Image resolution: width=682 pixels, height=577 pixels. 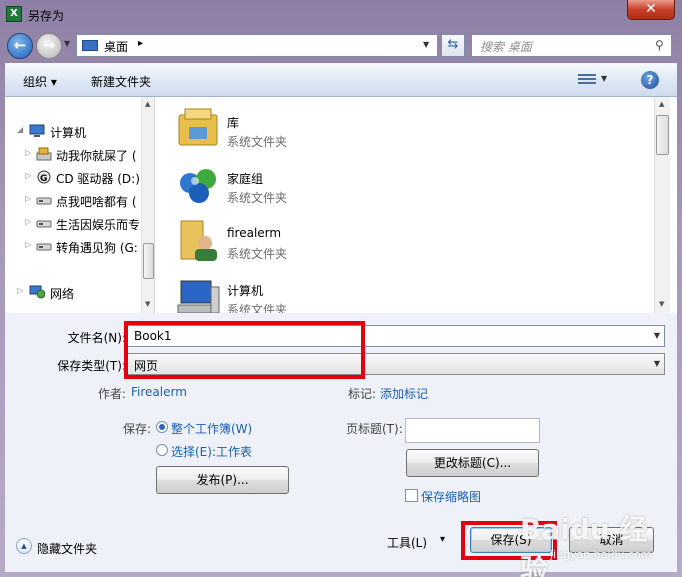 What do you see at coordinates (245, 179) in the screenshot?
I see `file-name: 家庭组` at bounding box center [245, 179].